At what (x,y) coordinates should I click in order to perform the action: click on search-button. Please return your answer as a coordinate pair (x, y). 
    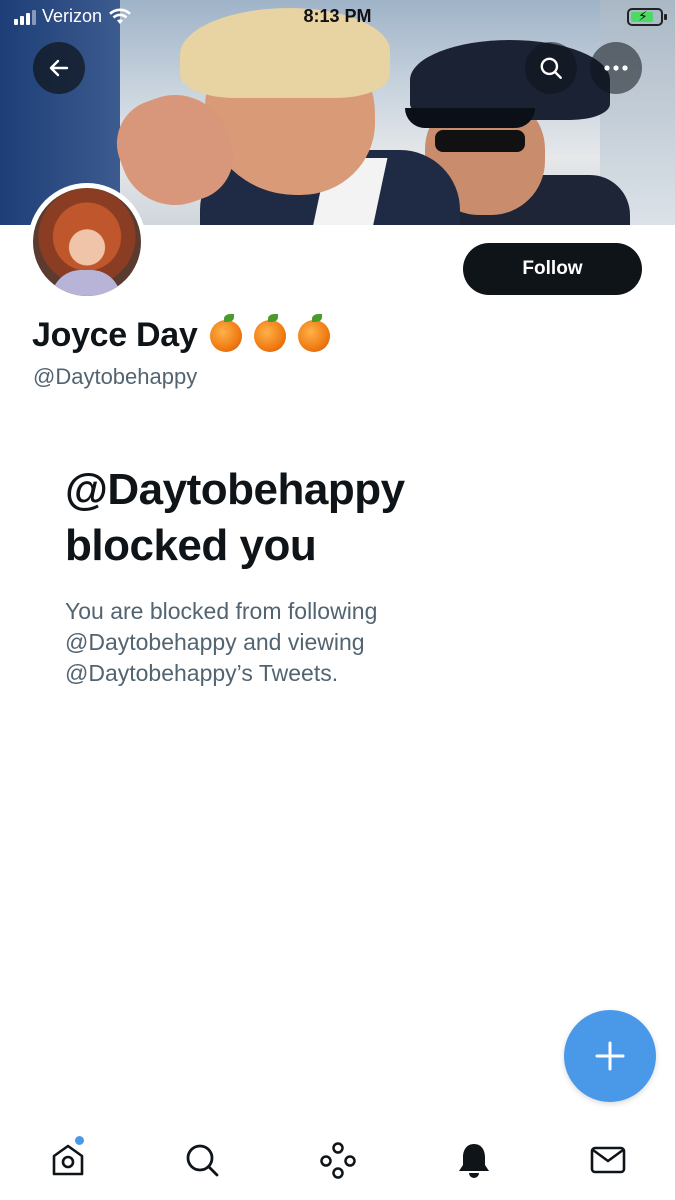
    Looking at the image, I should click on (551, 68).